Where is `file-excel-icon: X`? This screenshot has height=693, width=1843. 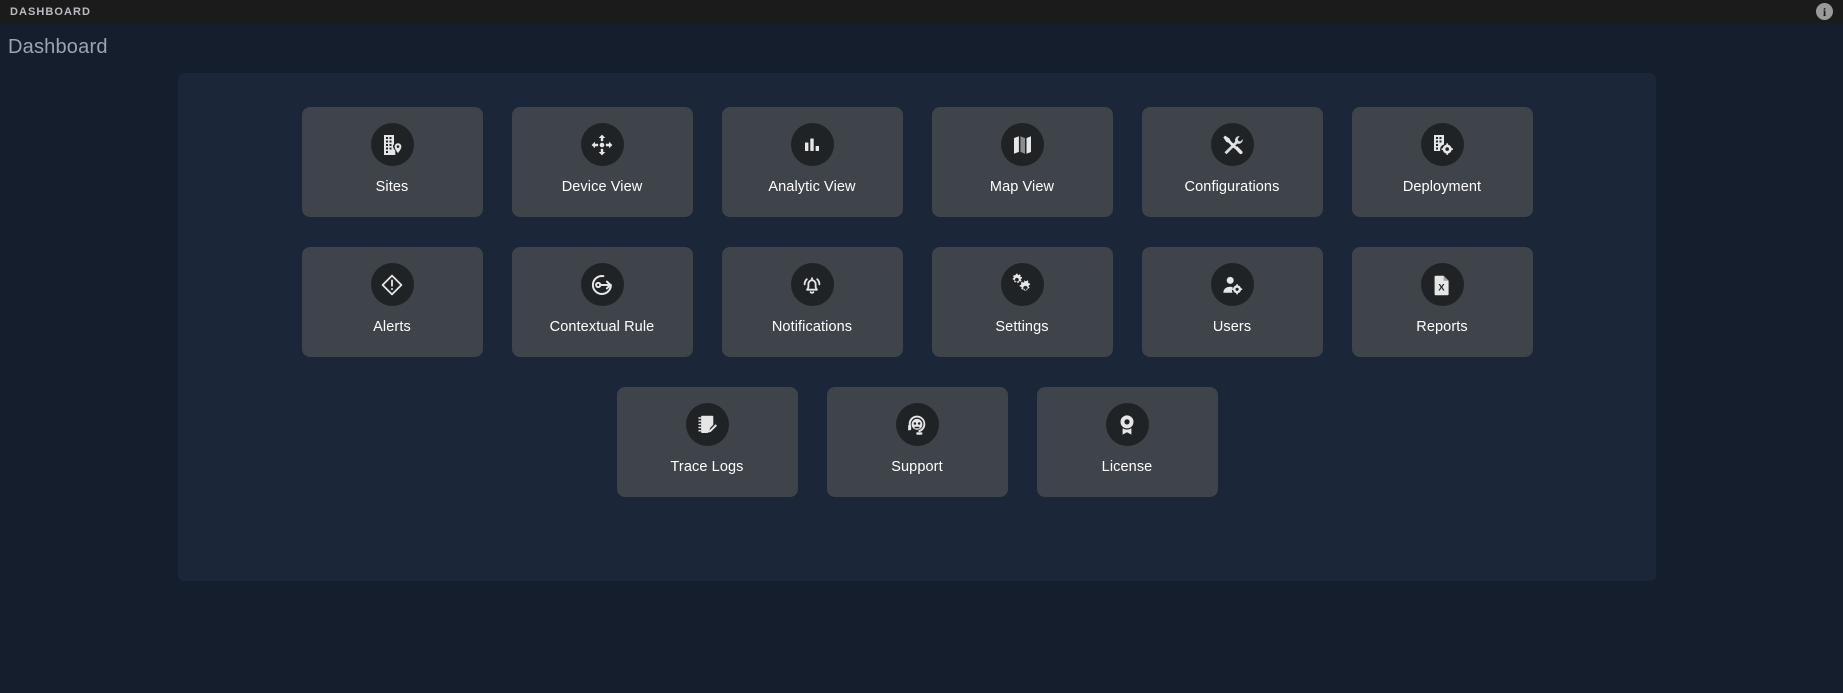 file-excel-icon: X is located at coordinates (1442, 284).